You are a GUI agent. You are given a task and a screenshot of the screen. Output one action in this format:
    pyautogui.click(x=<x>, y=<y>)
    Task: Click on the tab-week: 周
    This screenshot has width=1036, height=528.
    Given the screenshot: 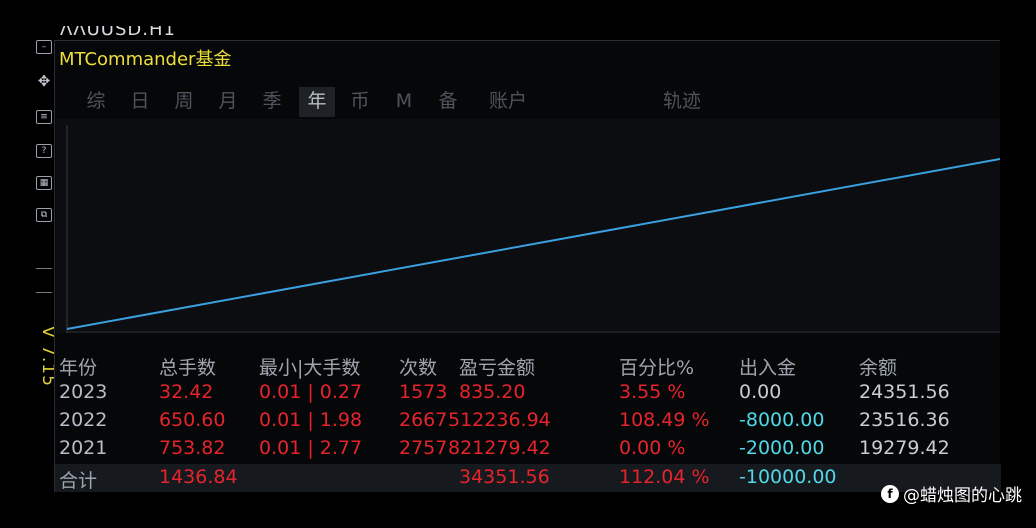 What is the action you would take?
    pyautogui.click(x=184, y=102)
    